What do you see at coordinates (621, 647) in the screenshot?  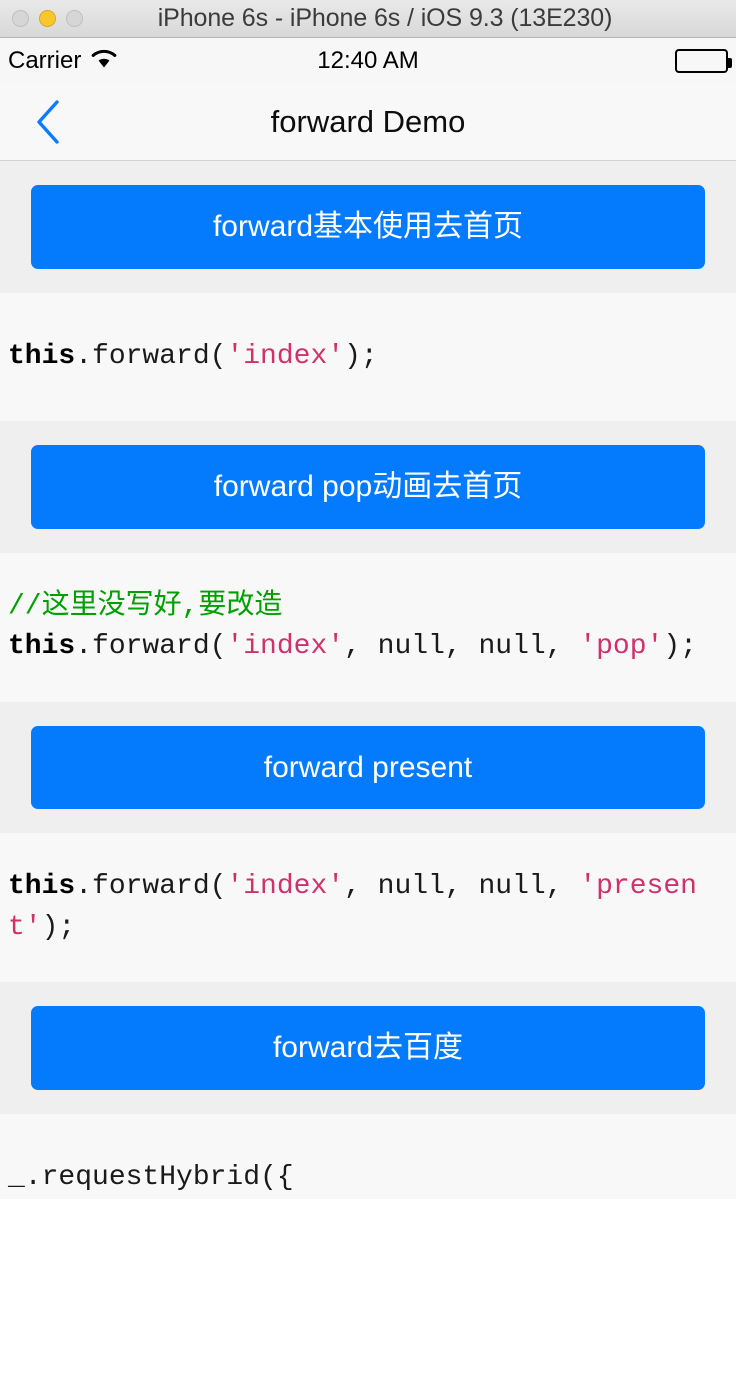 I see `code-string-2: 'pop'` at bounding box center [621, 647].